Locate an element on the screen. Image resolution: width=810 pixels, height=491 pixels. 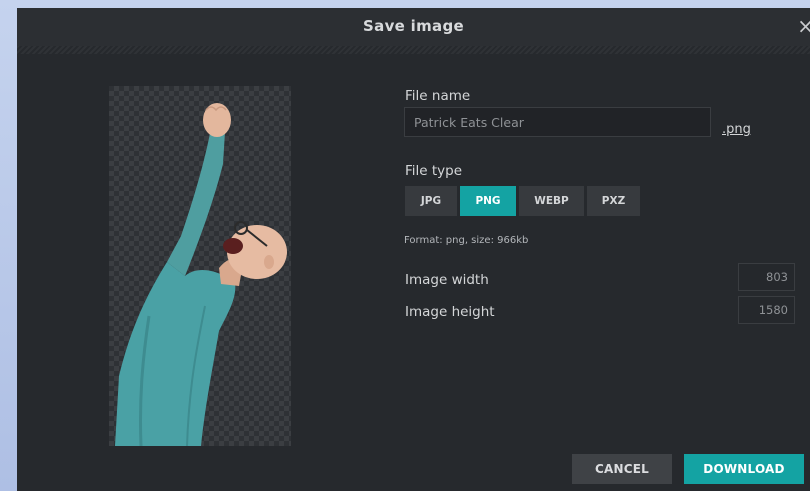
type-png-button: PNG is located at coordinates (488, 201).